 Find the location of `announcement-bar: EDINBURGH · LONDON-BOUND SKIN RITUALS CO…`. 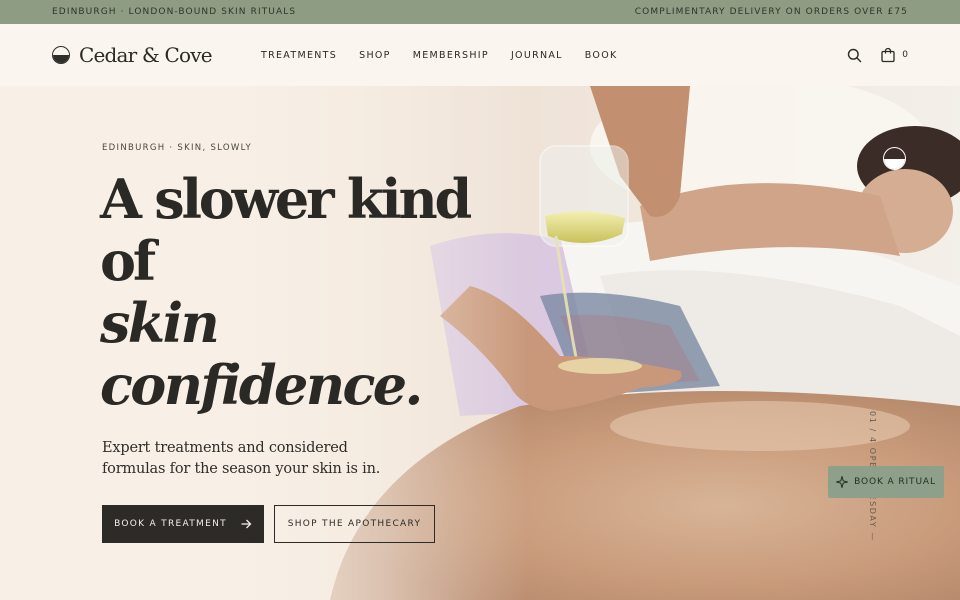

announcement-bar: EDINBURGH · LONDON-BOUND SKIN RITUALS CO… is located at coordinates (480, 12).